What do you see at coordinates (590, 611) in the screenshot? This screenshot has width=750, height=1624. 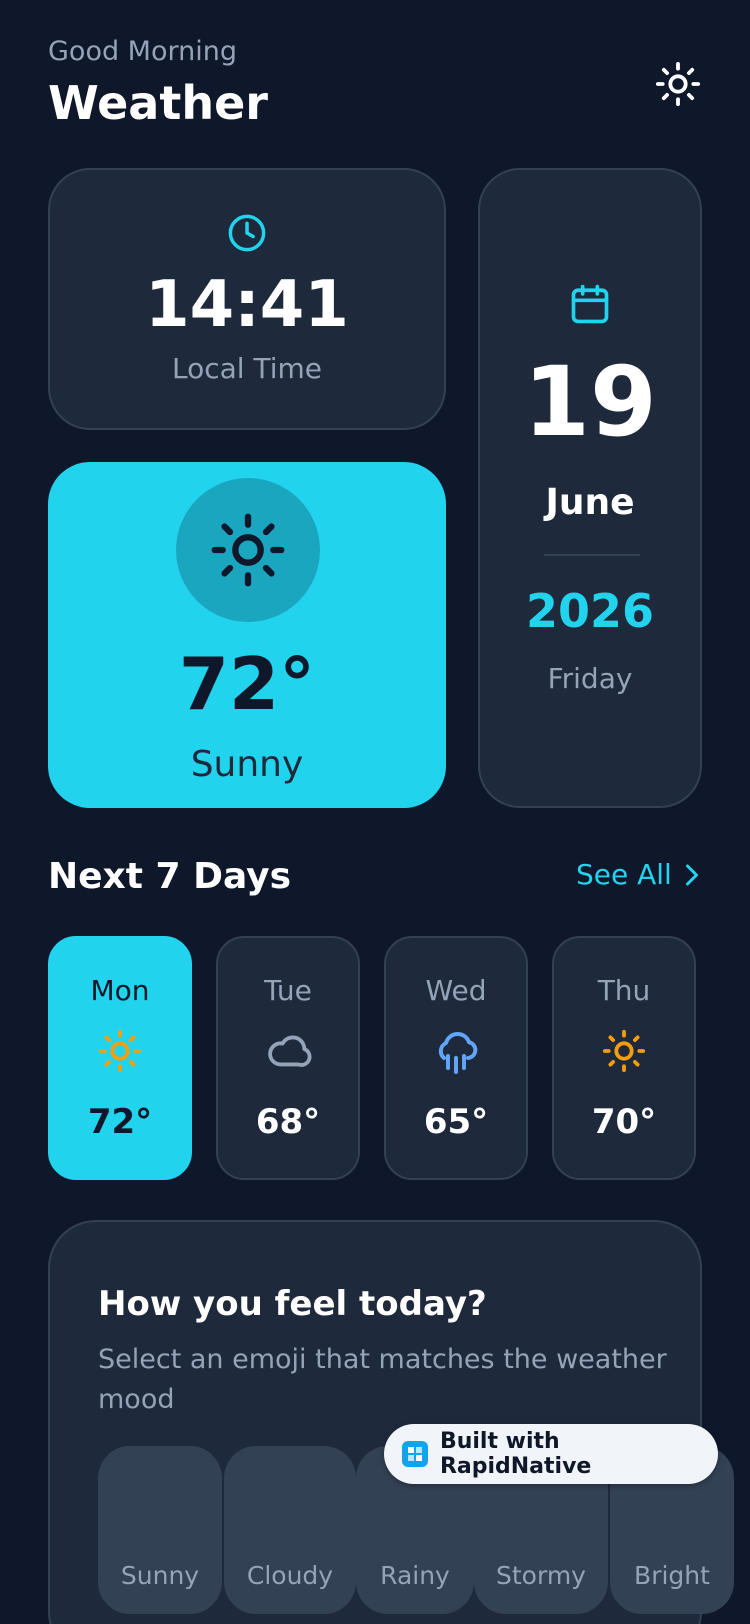 I see `date-year: 2026` at bounding box center [590, 611].